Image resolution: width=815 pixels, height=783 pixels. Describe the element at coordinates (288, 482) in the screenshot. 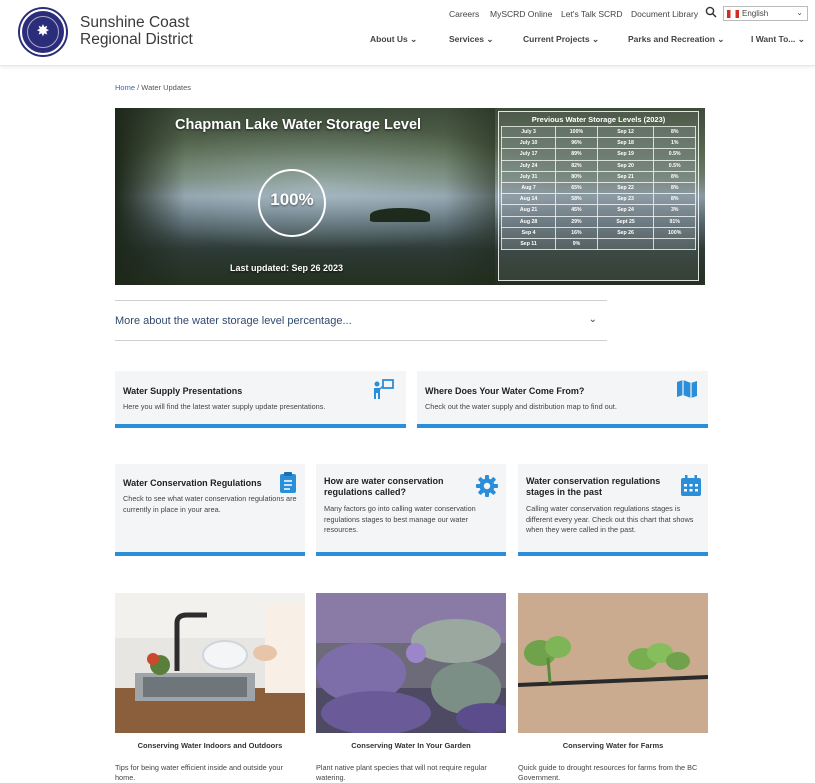

I see `clipboard-icon` at that location.